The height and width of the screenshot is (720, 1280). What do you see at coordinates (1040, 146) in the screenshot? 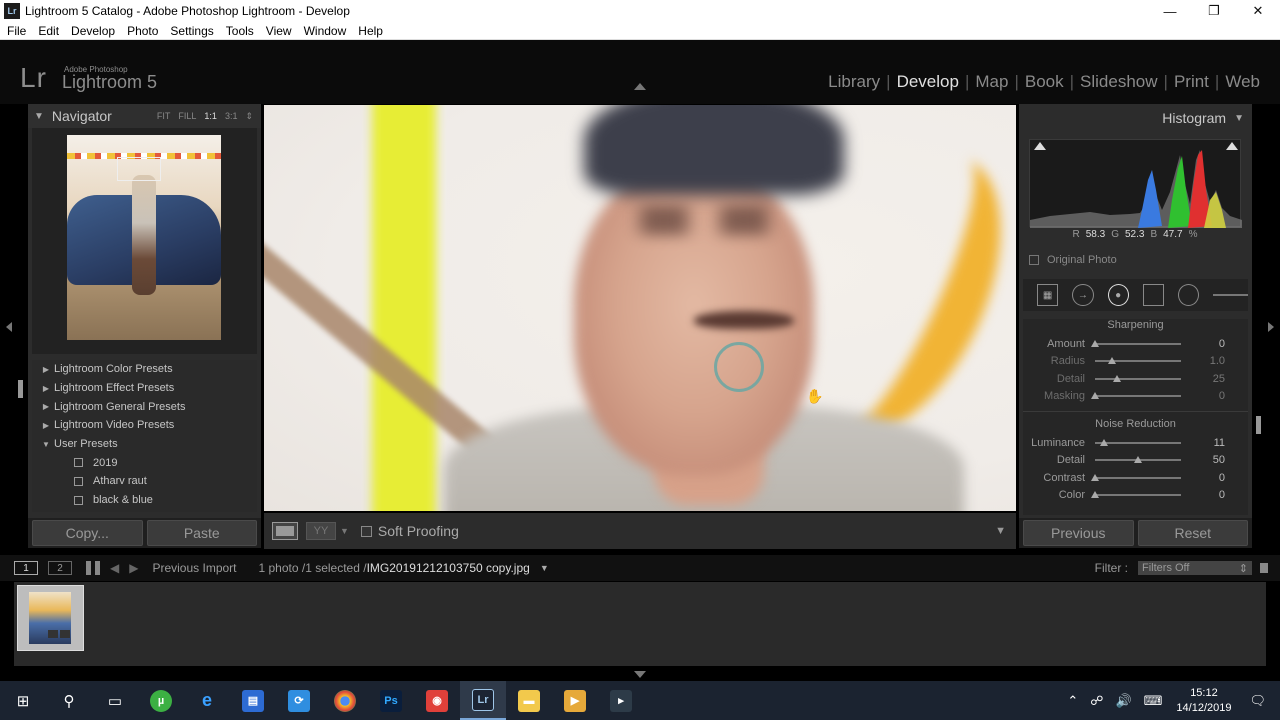
I see `shadow-clipping-icon` at bounding box center [1040, 146].